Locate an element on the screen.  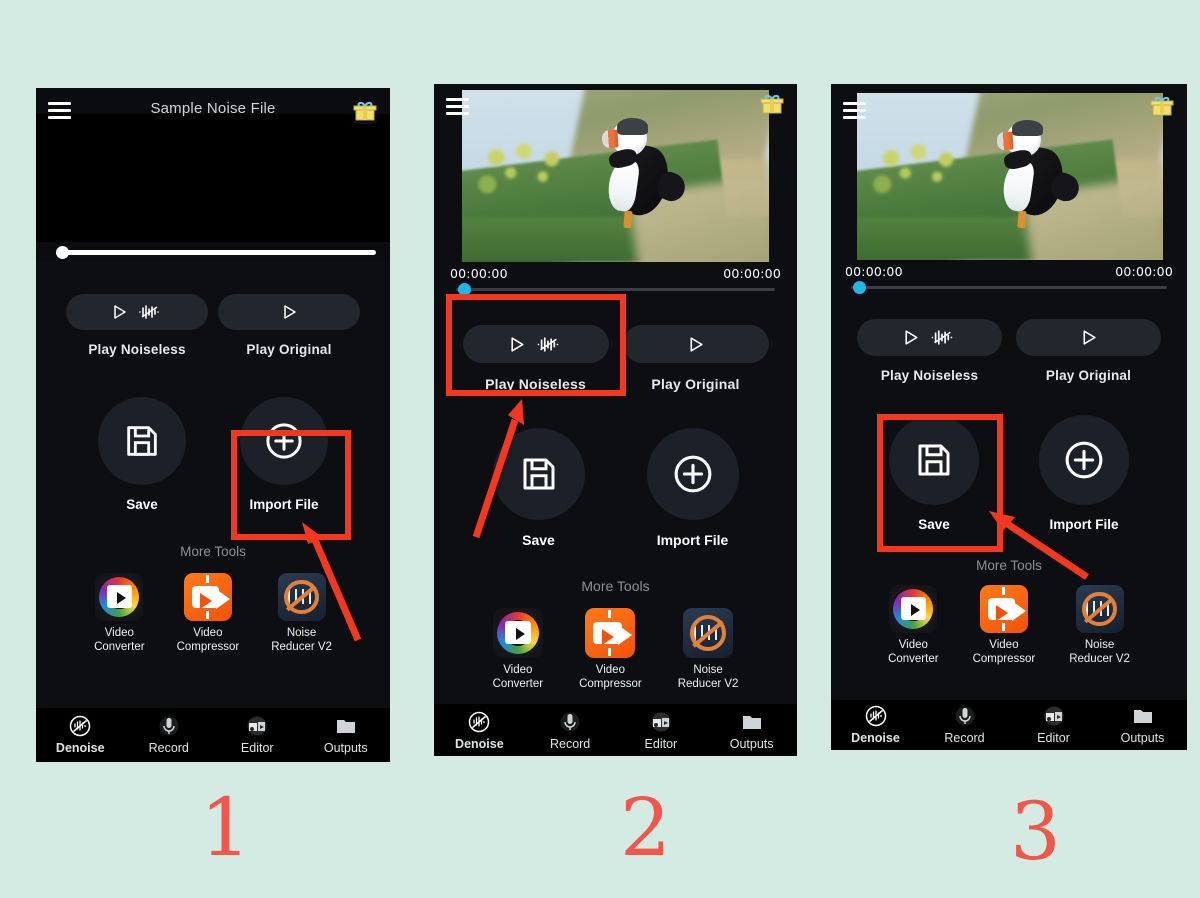
total-time: 00:00:00 is located at coordinates (1144, 271).